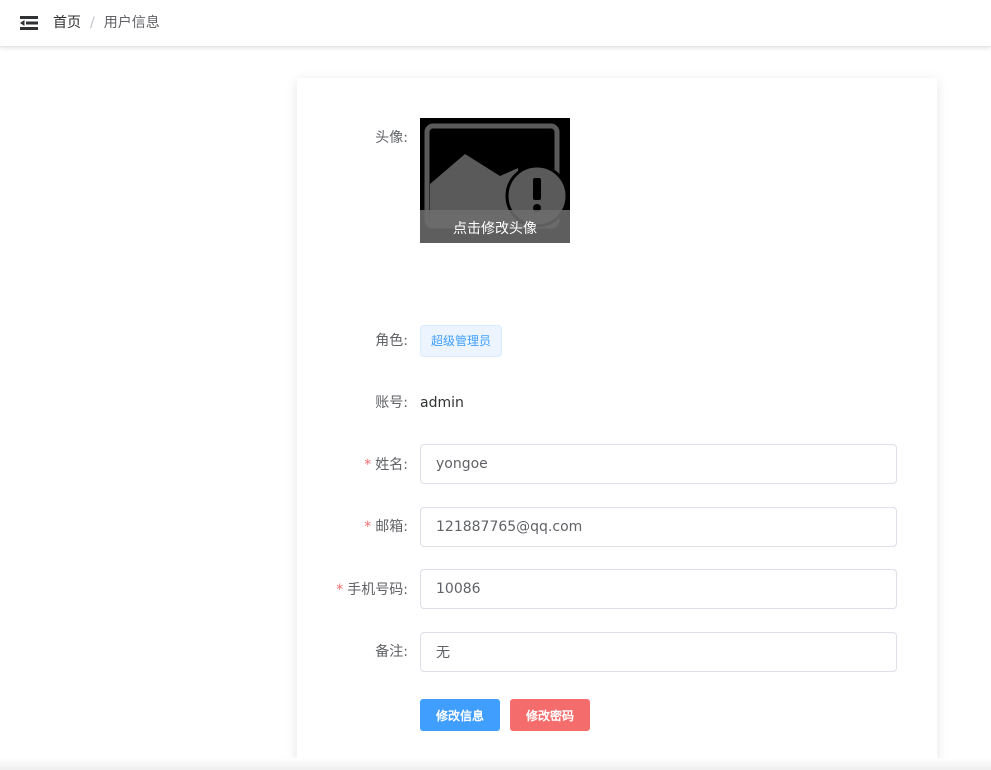 The image size is (991, 770). What do you see at coordinates (391, 527) in the screenshot?
I see `email-label-text: 邮箱:` at bounding box center [391, 527].